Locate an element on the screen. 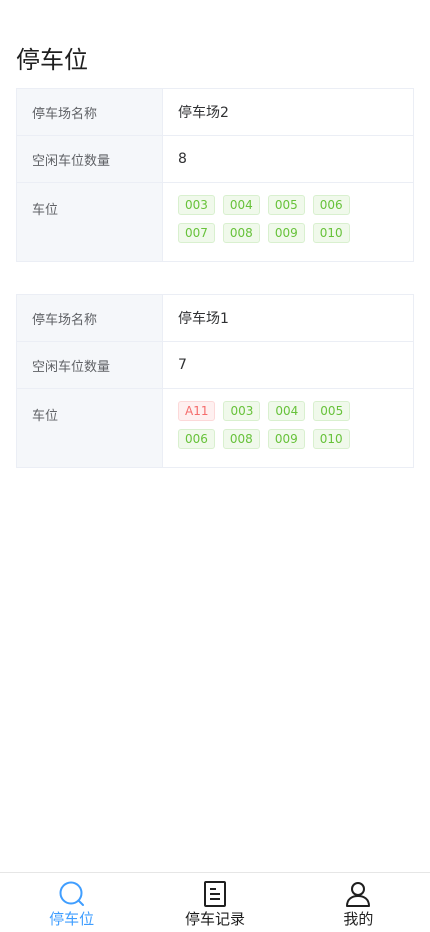  lot-name-row: 停车场名称 停车场2 is located at coordinates (215, 112).